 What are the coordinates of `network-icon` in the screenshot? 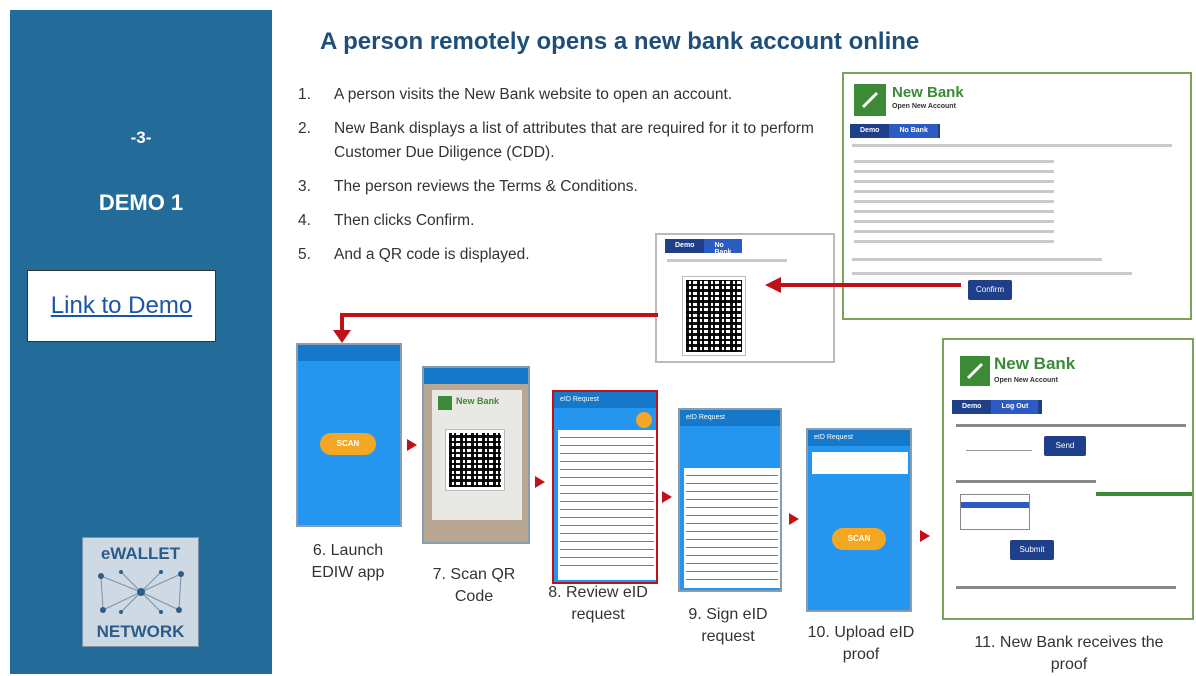 It's located at (141, 592).